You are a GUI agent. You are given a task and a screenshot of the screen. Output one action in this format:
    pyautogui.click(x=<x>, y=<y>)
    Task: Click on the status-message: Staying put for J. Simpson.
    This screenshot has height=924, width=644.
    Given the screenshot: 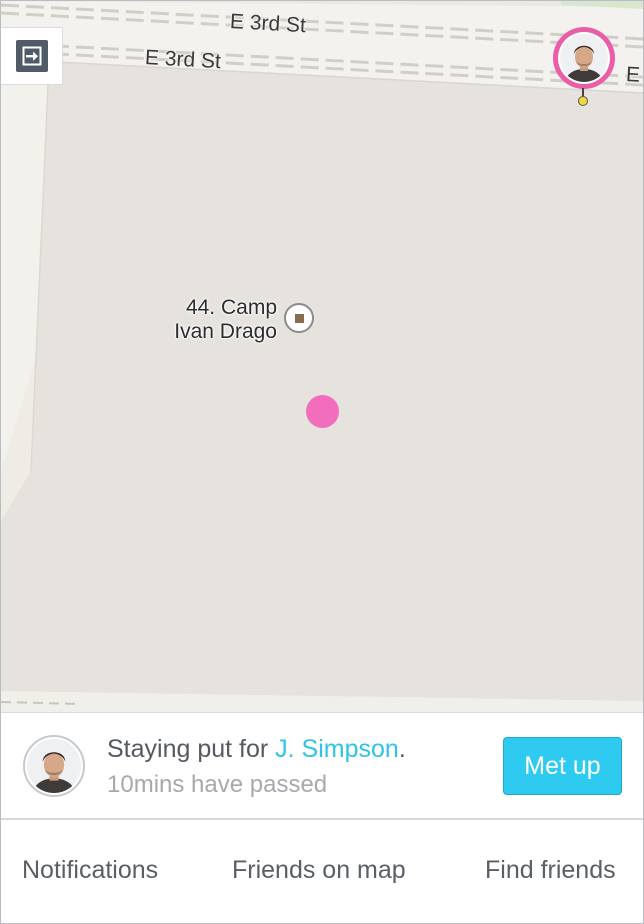 What is the action you would take?
    pyautogui.click(x=256, y=749)
    